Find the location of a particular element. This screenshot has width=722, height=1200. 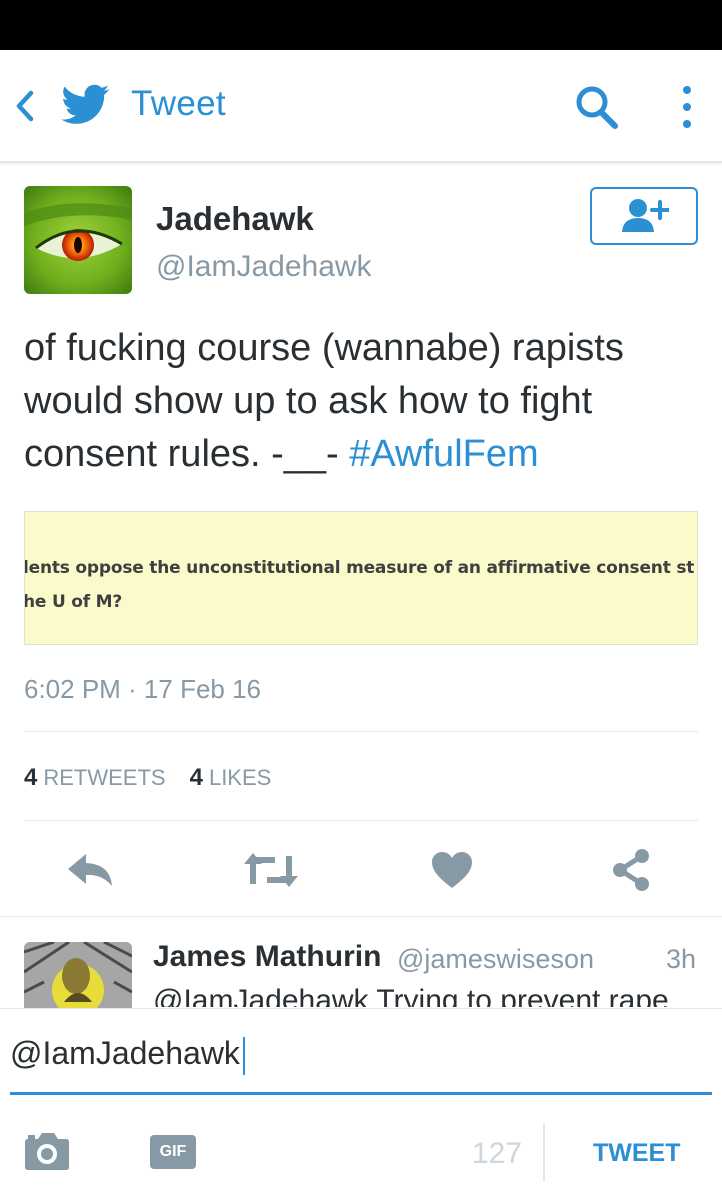

more-options-button is located at coordinates (687, 107).